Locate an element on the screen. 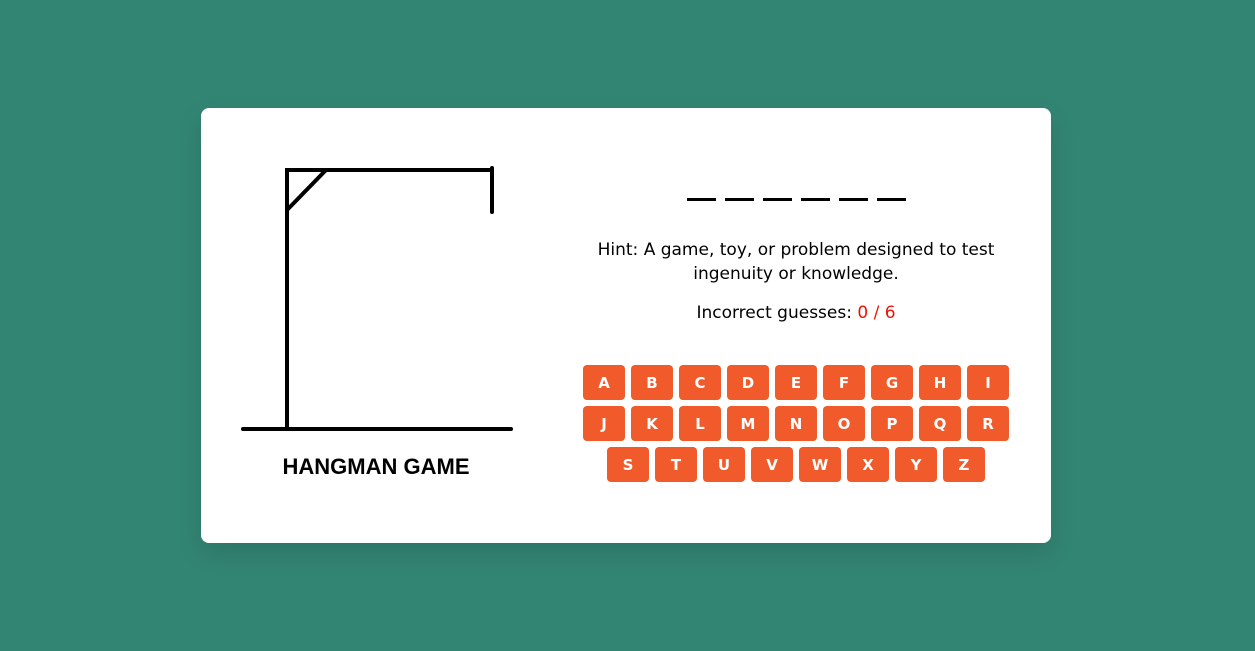  letter-key-z: Z is located at coordinates (964, 464).